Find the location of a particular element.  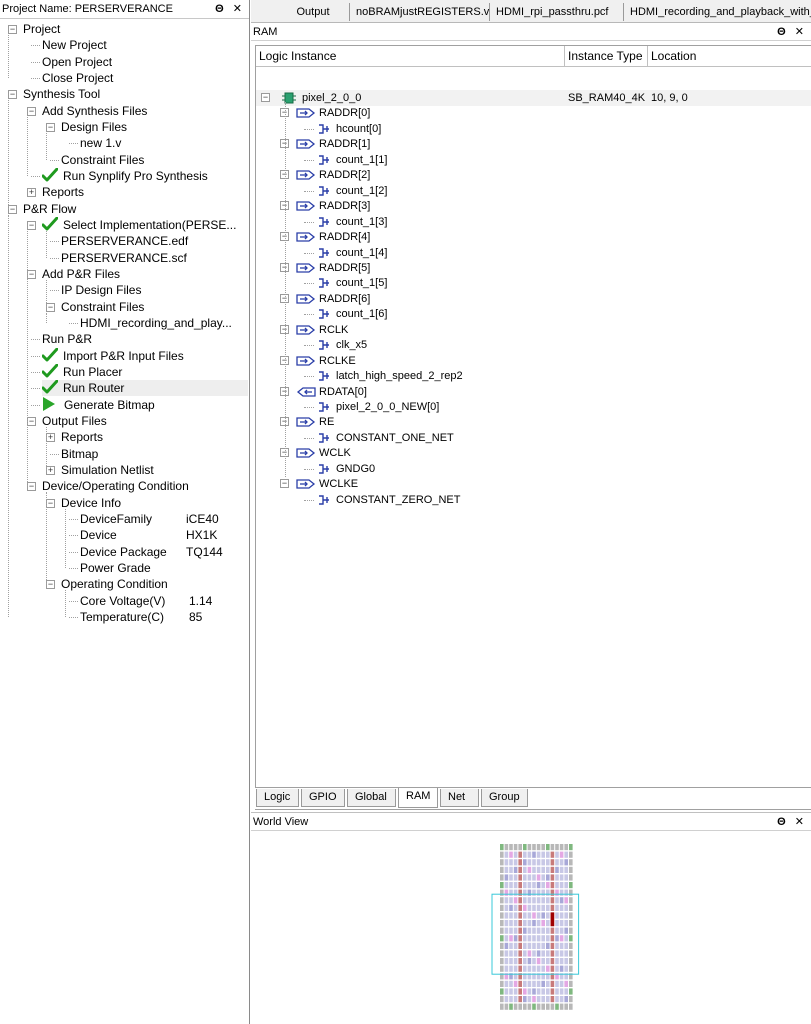

project-tree-item: PERSERVERANCE.scf is located at coordinates (154, 258).